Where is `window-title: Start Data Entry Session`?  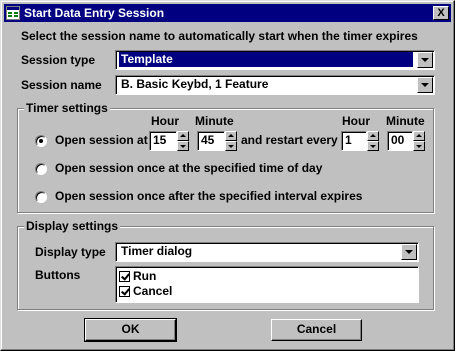 window-title: Start Data Entry Session is located at coordinates (94, 13).